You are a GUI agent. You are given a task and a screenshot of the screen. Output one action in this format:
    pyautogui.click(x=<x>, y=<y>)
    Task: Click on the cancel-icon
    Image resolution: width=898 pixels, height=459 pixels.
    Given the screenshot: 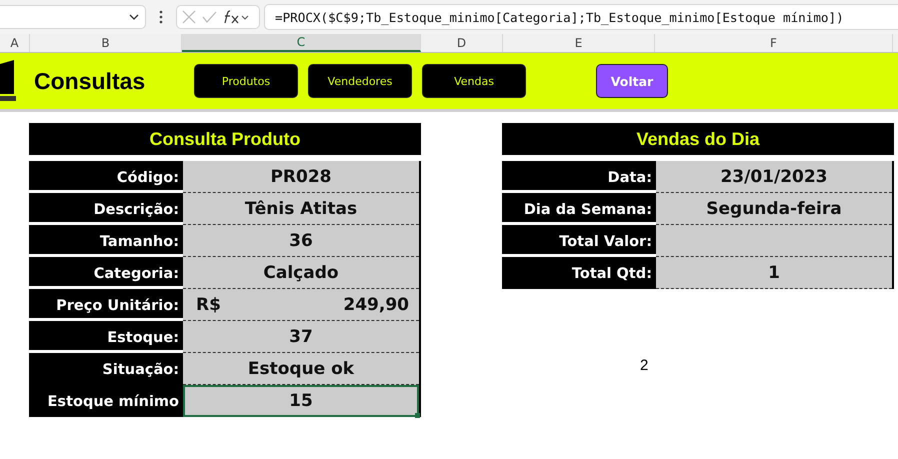 What is the action you would take?
    pyautogui.click(x=189, y=17)
    